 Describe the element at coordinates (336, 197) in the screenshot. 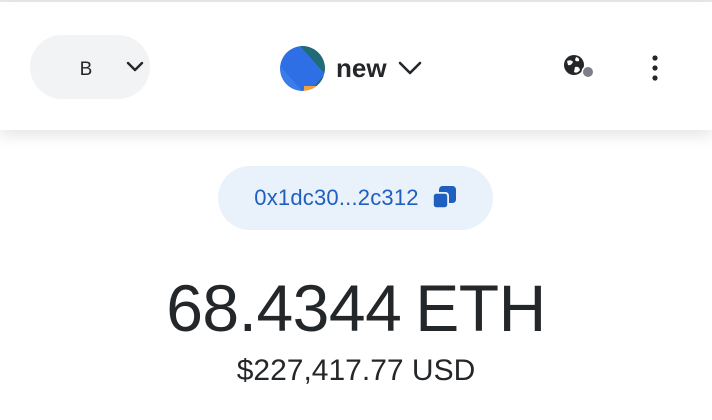

I see `account-address: 0x1dc30...2c312` at that location.